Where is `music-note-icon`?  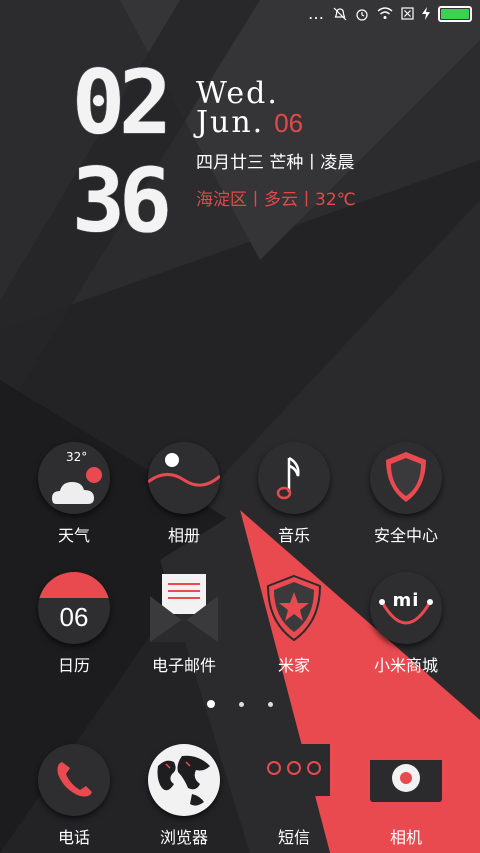
music-note-icon is located at coordinates (294, 478).